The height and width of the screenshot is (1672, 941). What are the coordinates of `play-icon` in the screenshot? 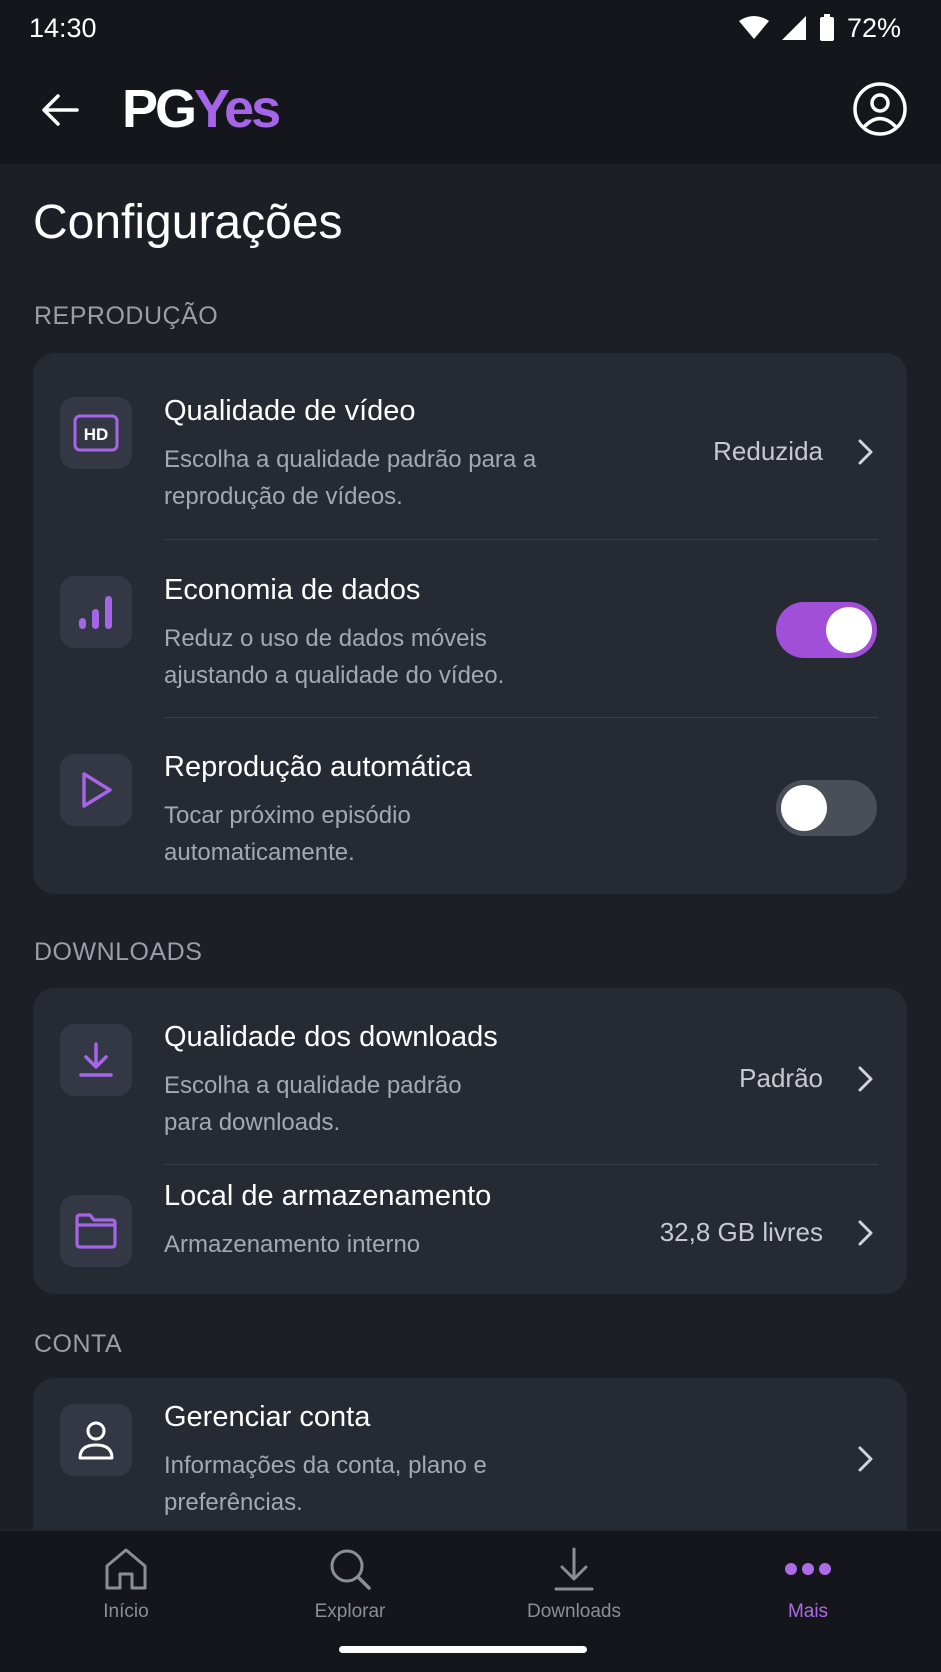 It's located at (96, 790).